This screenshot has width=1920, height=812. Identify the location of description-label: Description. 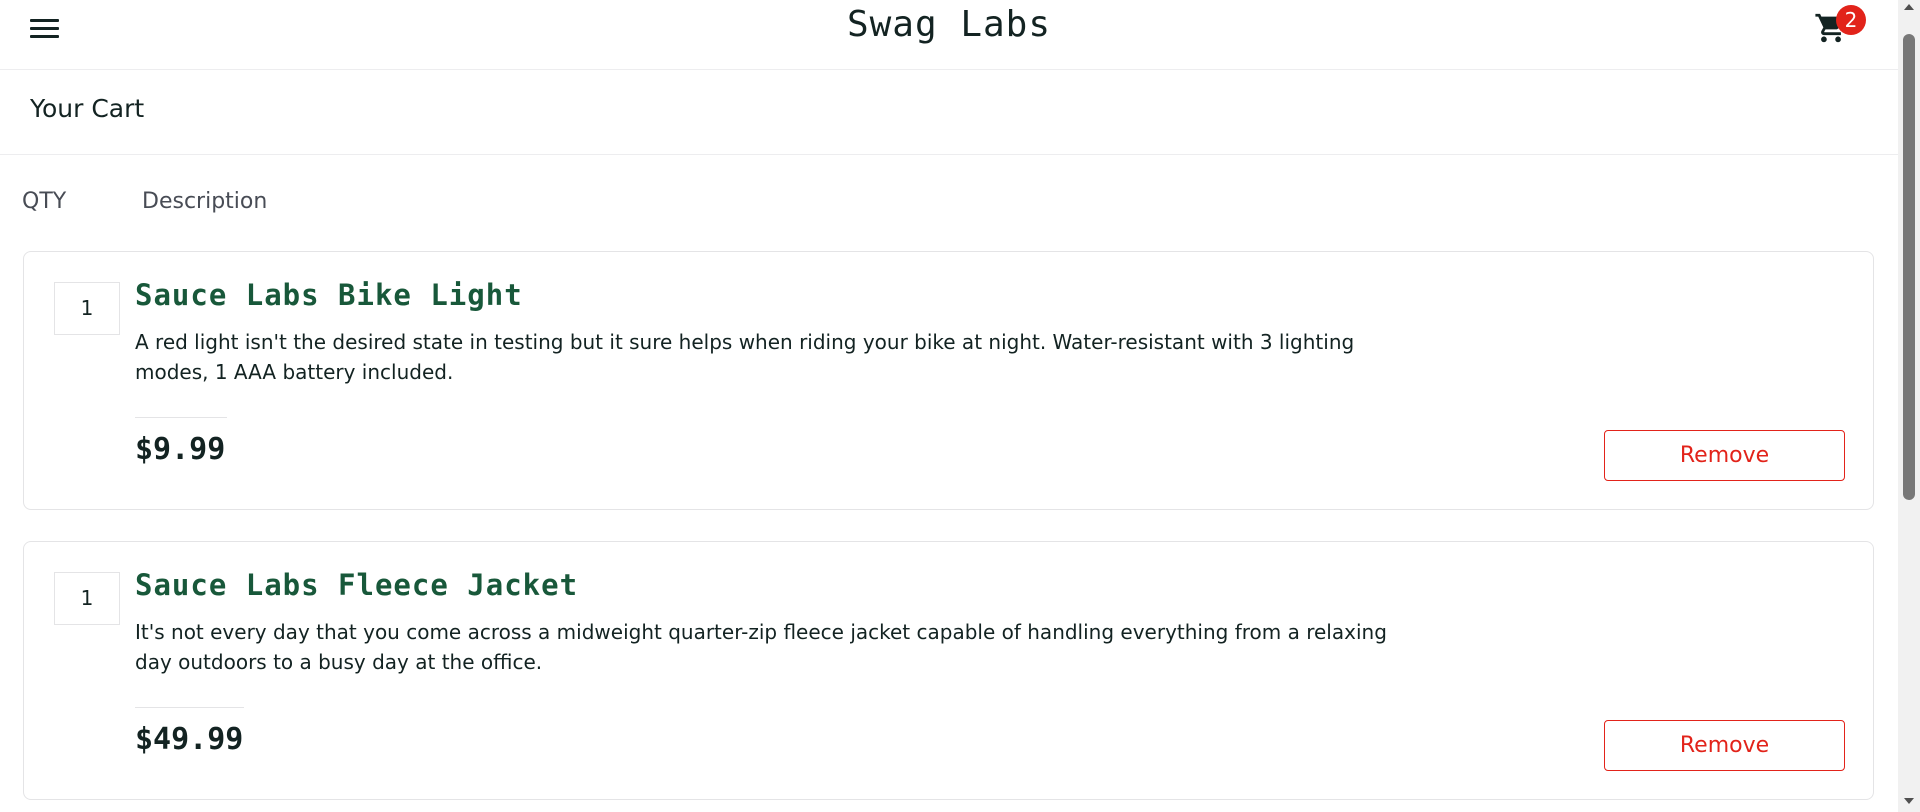
(205, 201).